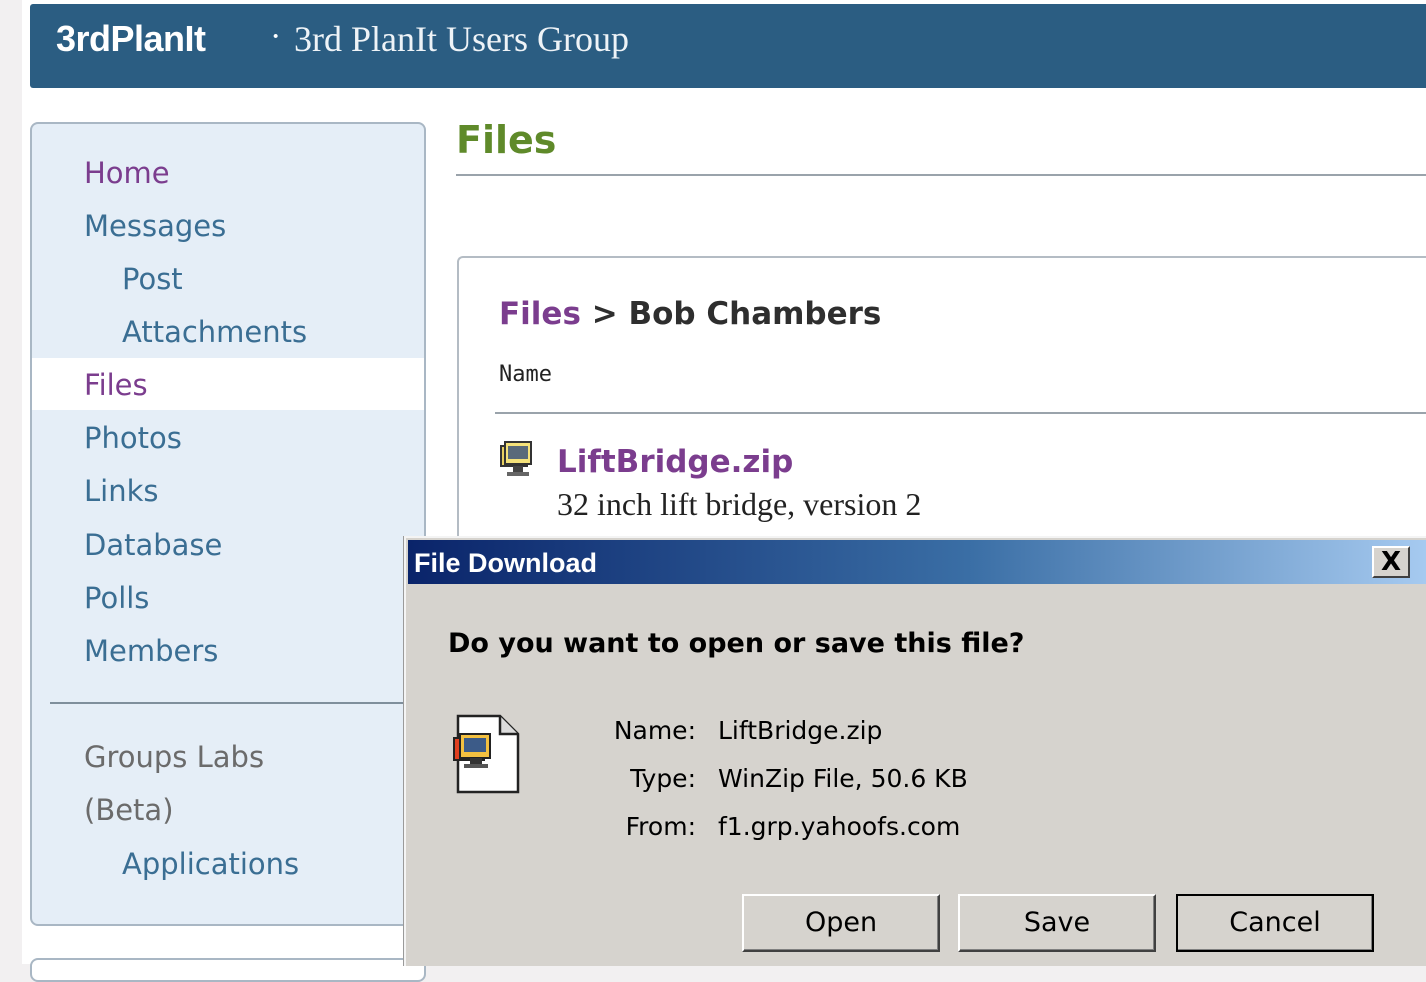 This screenshot has width=1426, height=982. I want to click on column-divider, so click(960, 413).